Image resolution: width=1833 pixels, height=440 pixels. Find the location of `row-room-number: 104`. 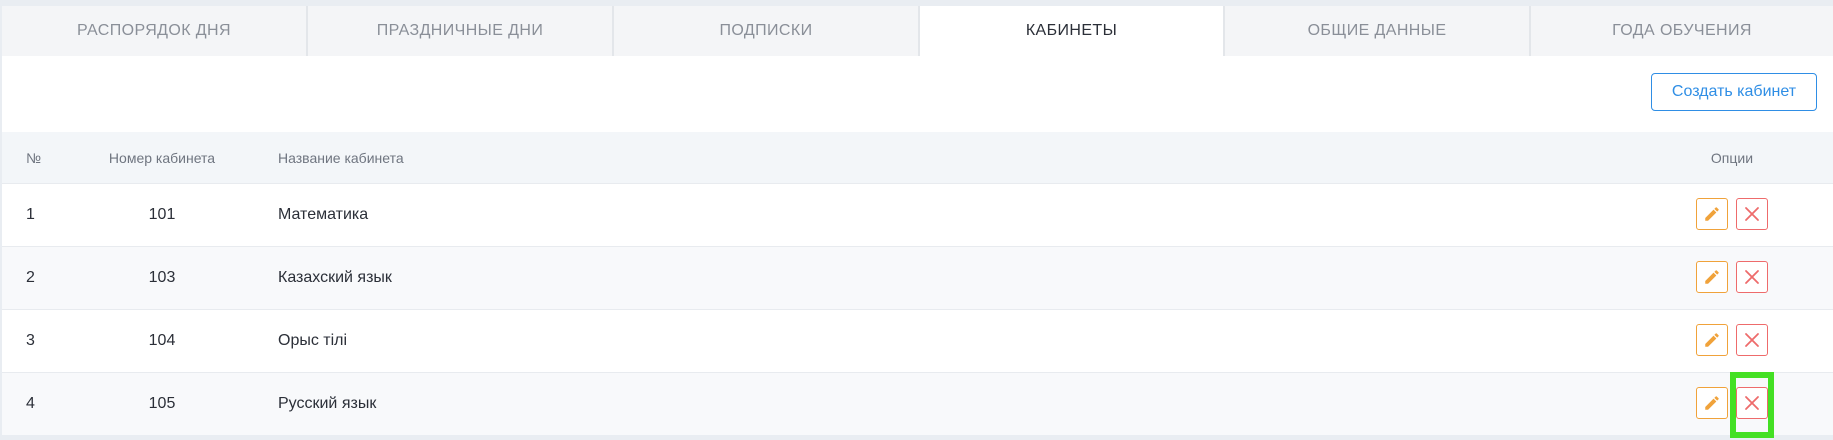

row-room-number: 104 is located at coordinates (162, 340).